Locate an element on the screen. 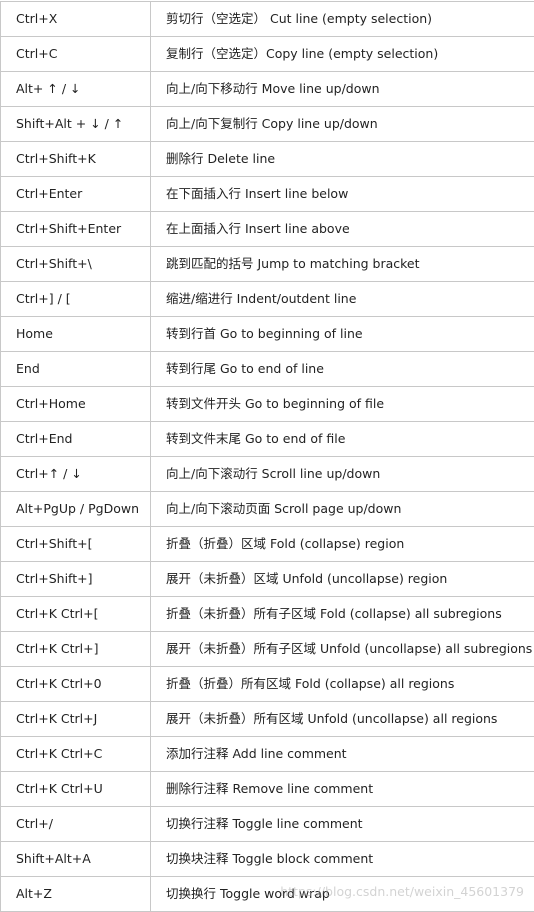  table-row: Ctrl+K Ctrl+C 添加行注释 Add line comment is located at coordinates (267, 754).